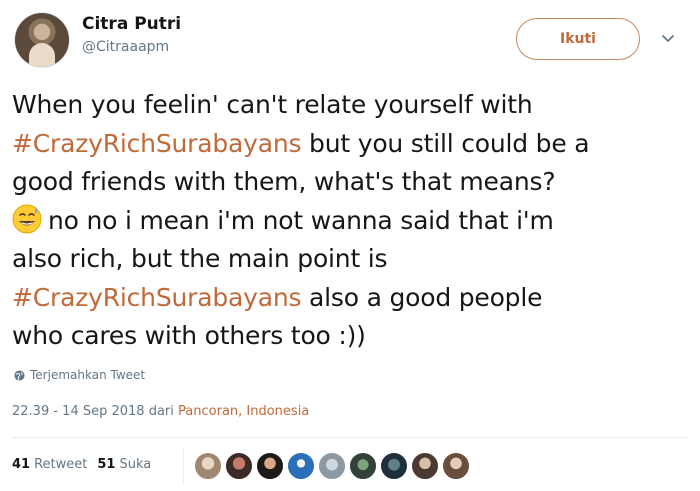 Image resolution: width=700 pixels, height=491 pixels. Describe the element at coordinates (19, 375) in the screenshot. I see `globe-icon` at that location.